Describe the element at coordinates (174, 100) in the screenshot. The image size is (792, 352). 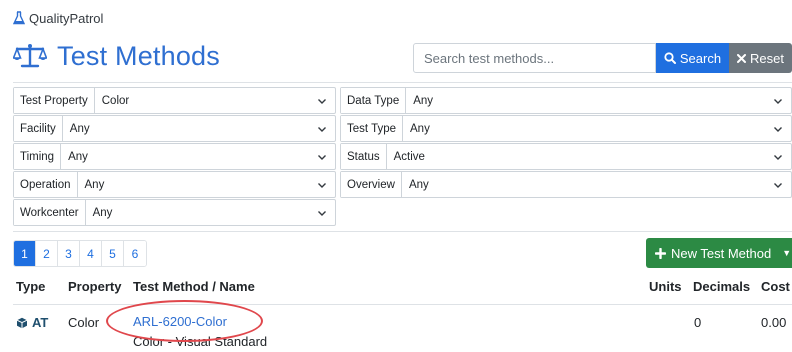
I see `filter-test-property: Test Property Color` at that location.